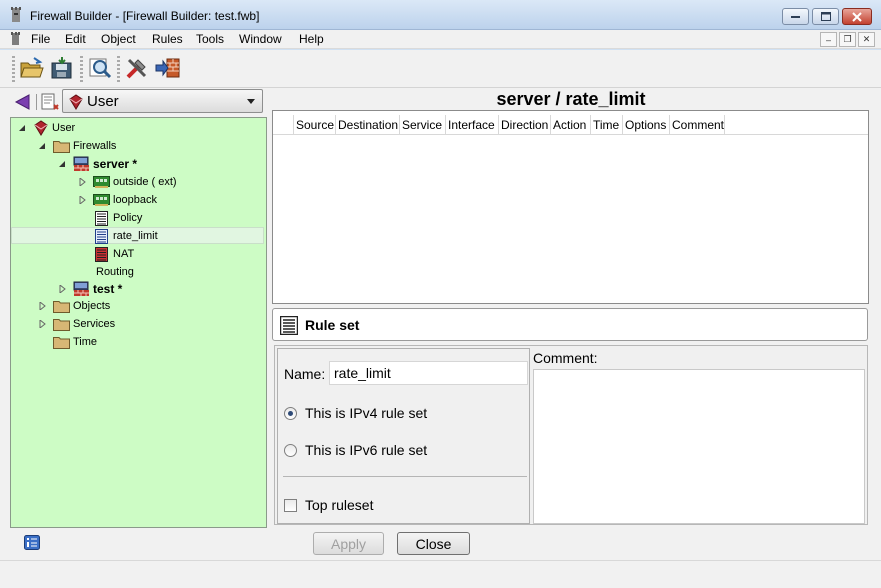 The width and height of the screenshot is (881, 588). I want to click on tree-item-services: Services, so click(84, 324).